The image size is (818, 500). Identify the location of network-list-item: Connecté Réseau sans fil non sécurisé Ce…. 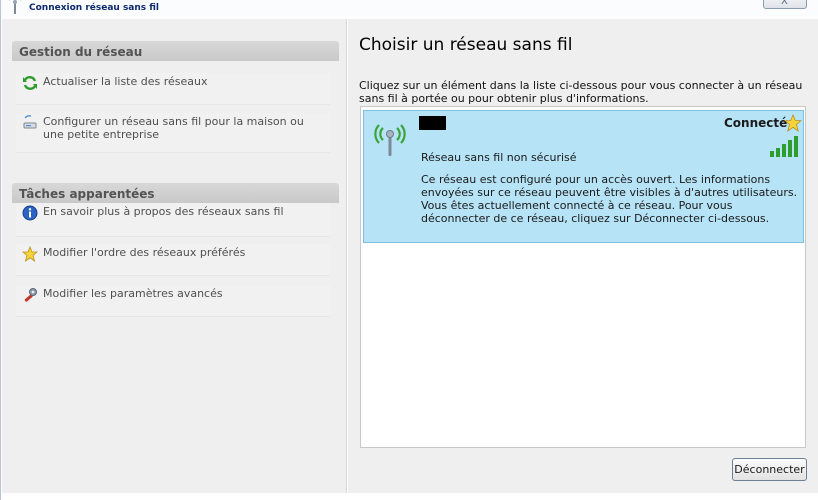
(583, 176).